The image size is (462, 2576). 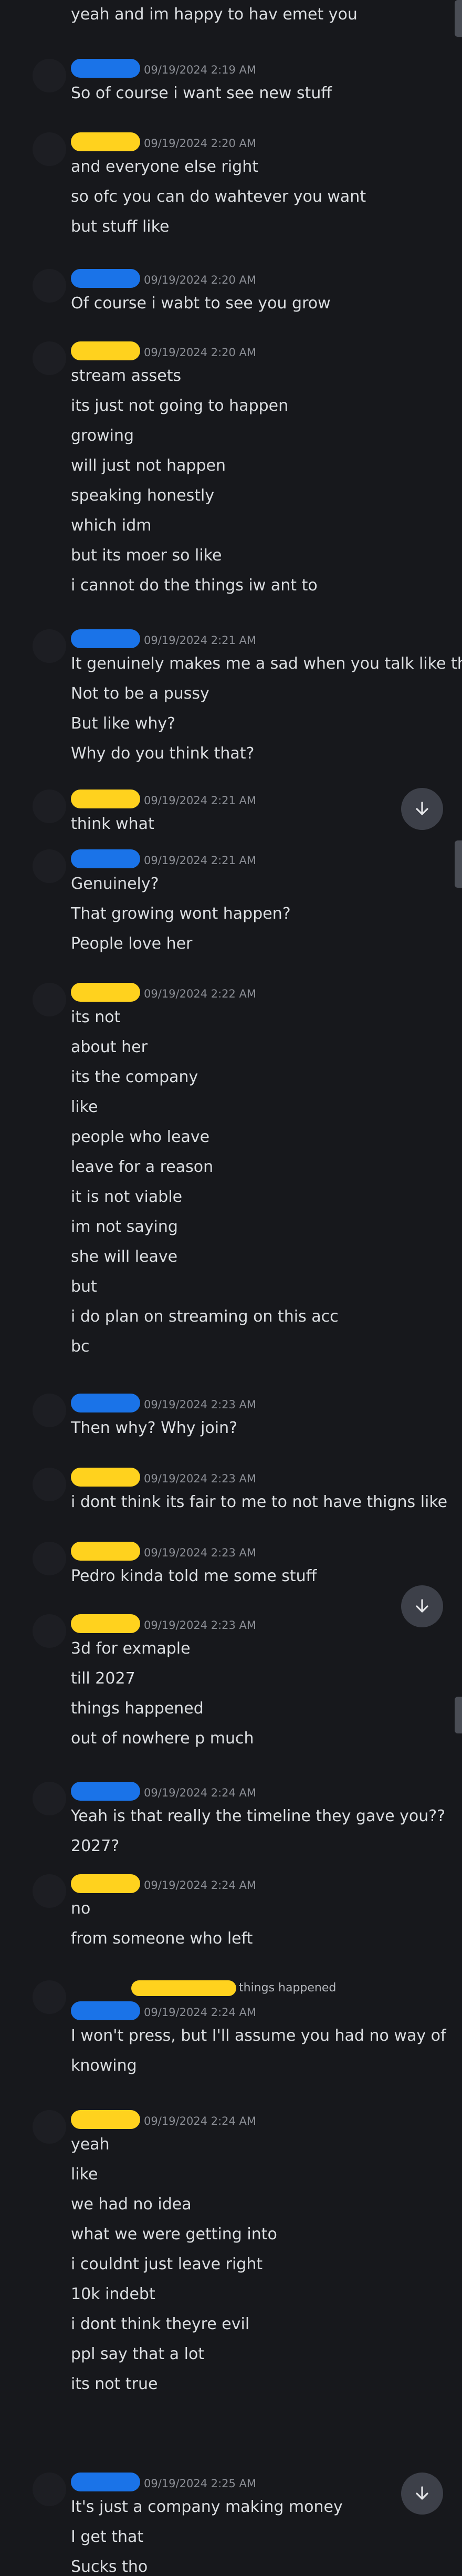 I want to click on timestamp: 09/19/2024 2:19 AM, so click(x=200, y=70).